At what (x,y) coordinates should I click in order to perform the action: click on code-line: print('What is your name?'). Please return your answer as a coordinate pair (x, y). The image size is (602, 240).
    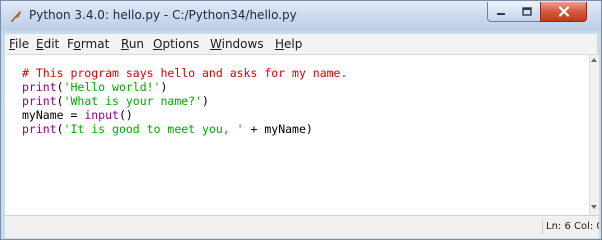
    Looking at the image, I should click on (115, 101).